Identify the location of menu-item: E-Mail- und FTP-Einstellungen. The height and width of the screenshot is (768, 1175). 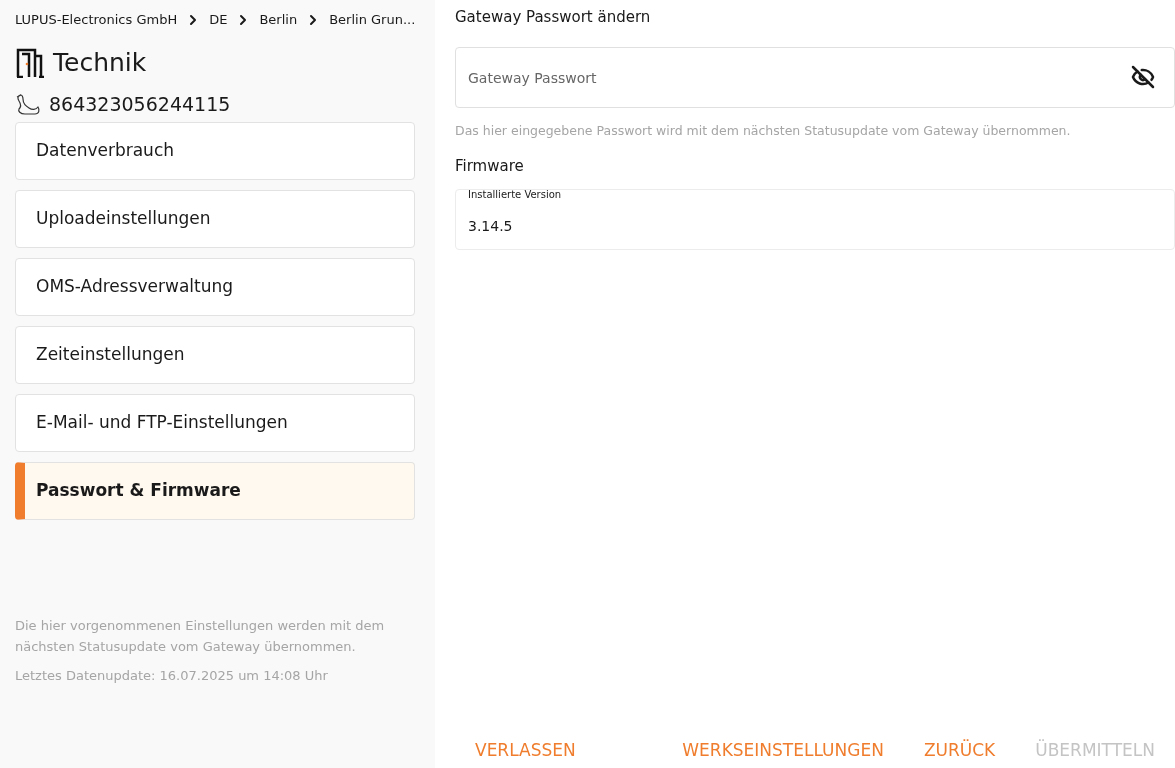
(215, 423).